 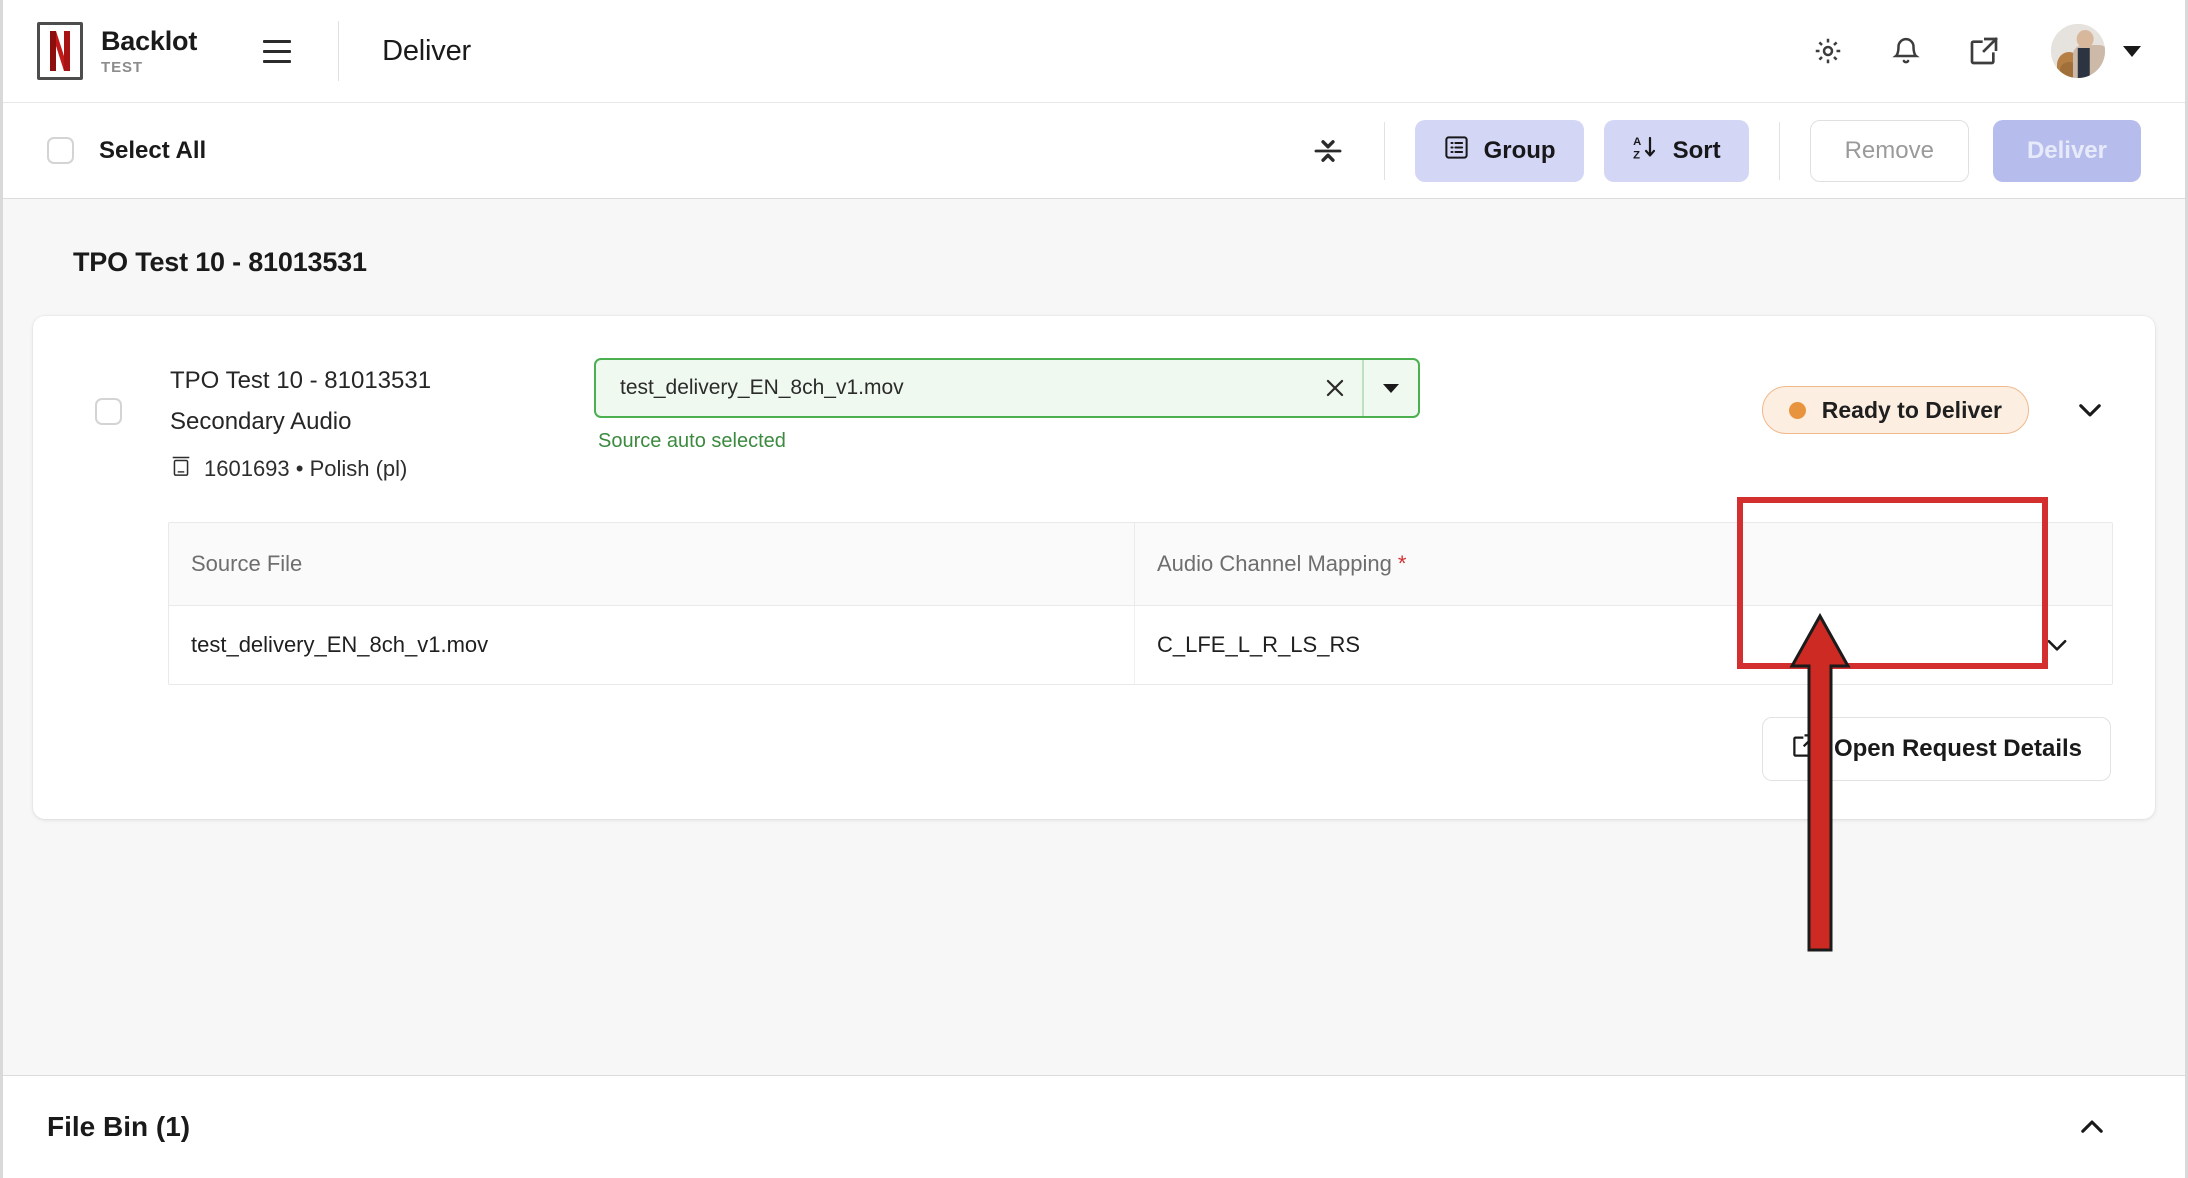 What do you see at coordinates (1645, 150) in the screenshot?
I see `sort-az-icon: A Z` at bounding box center [1645, 150].